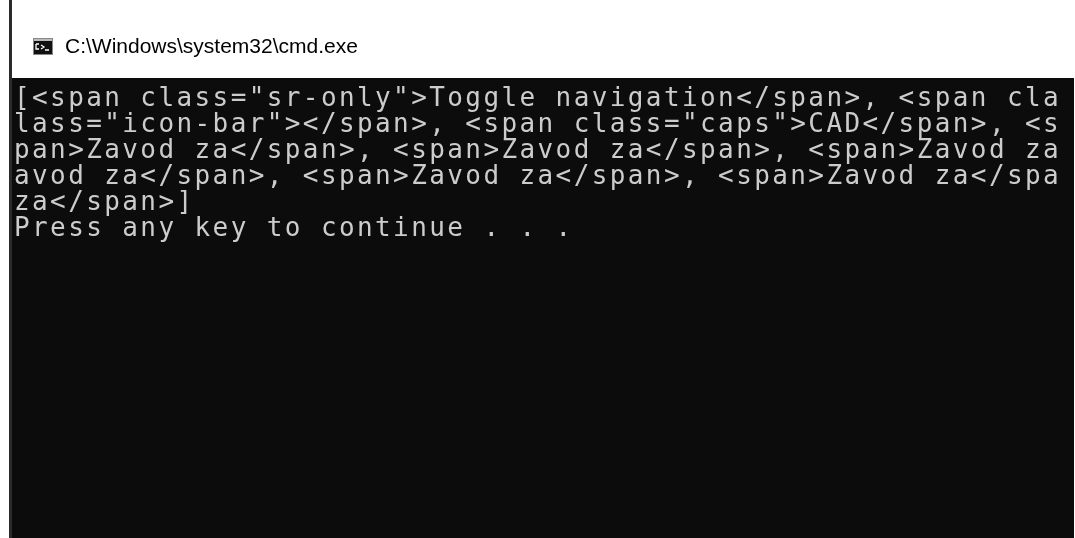 The width and height of the screenshot is (1075, 538). Describe the element at coordinates (211, 46) in the screenshot. I see `window-title: C:\Windows\system32\cmd.exe` at that location.